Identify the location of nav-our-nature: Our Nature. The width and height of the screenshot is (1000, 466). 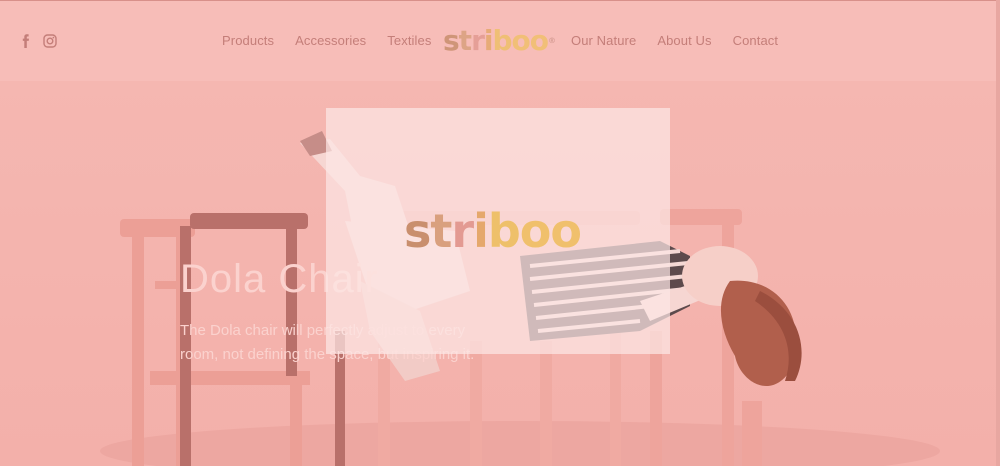
(603, 40).